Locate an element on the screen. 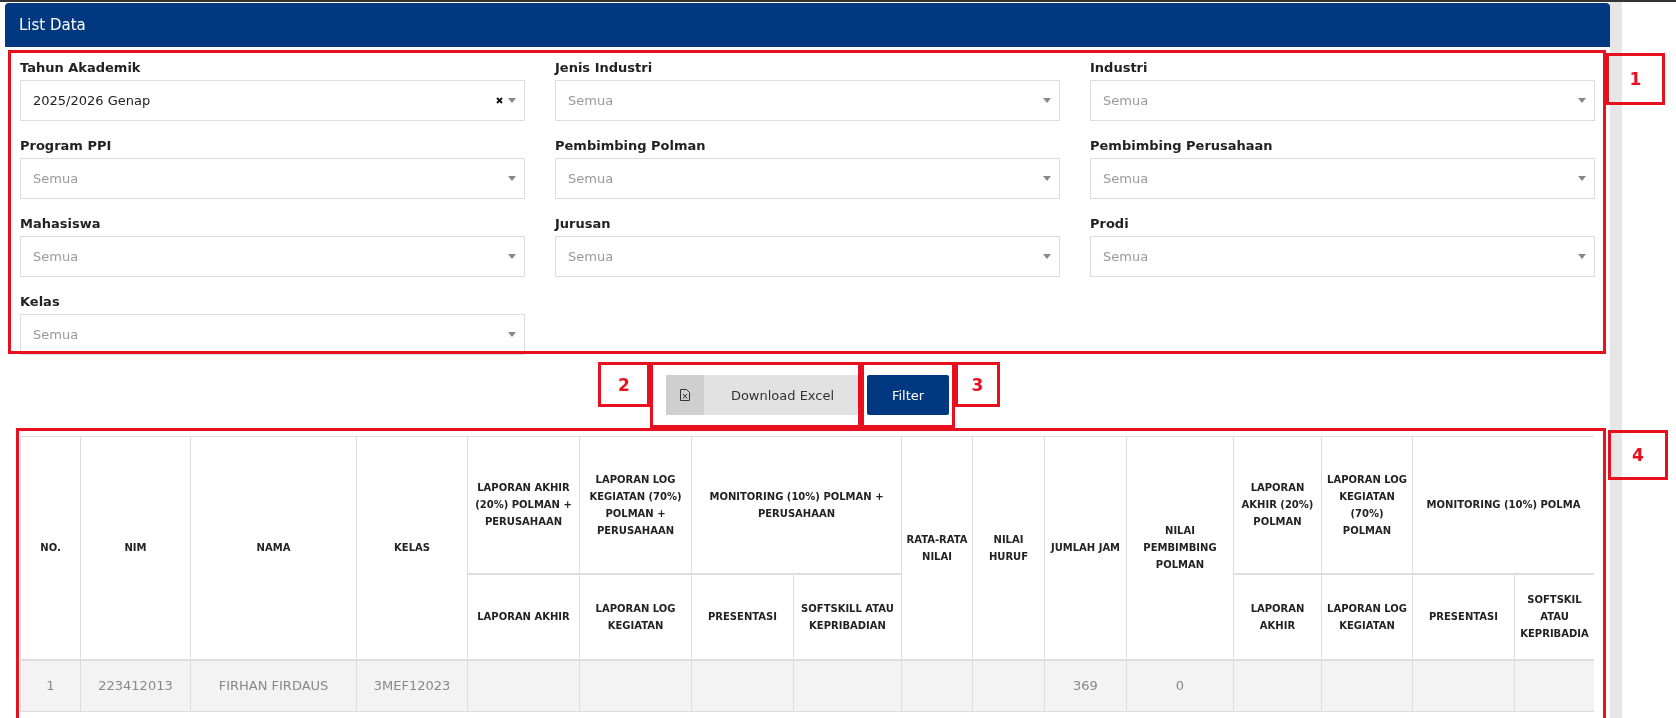  spreadsheet-file-icon is located at coordinates (685, 395).